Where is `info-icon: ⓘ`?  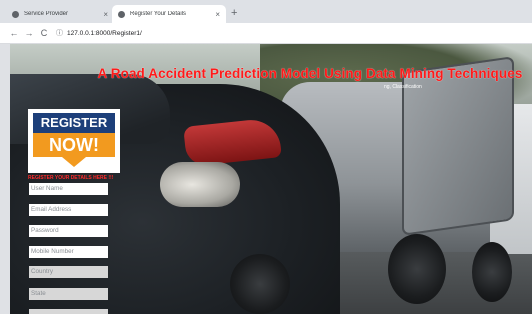 info-icon: ⓘ is located at coordinates (59, 33).